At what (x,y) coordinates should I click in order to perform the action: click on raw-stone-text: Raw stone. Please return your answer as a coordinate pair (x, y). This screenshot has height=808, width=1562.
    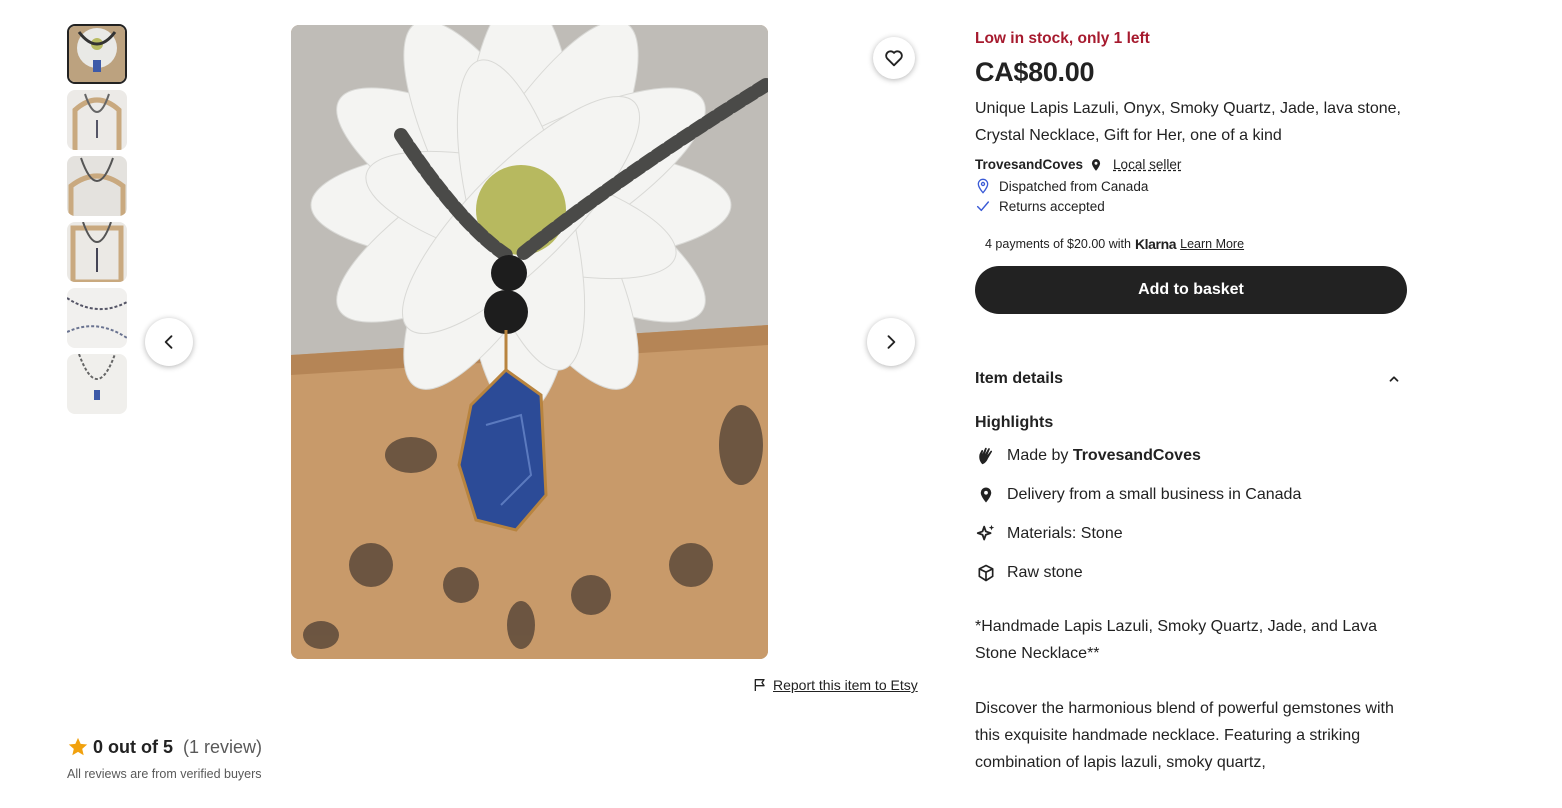
    Looking at the image, I should click on (1045, 572).